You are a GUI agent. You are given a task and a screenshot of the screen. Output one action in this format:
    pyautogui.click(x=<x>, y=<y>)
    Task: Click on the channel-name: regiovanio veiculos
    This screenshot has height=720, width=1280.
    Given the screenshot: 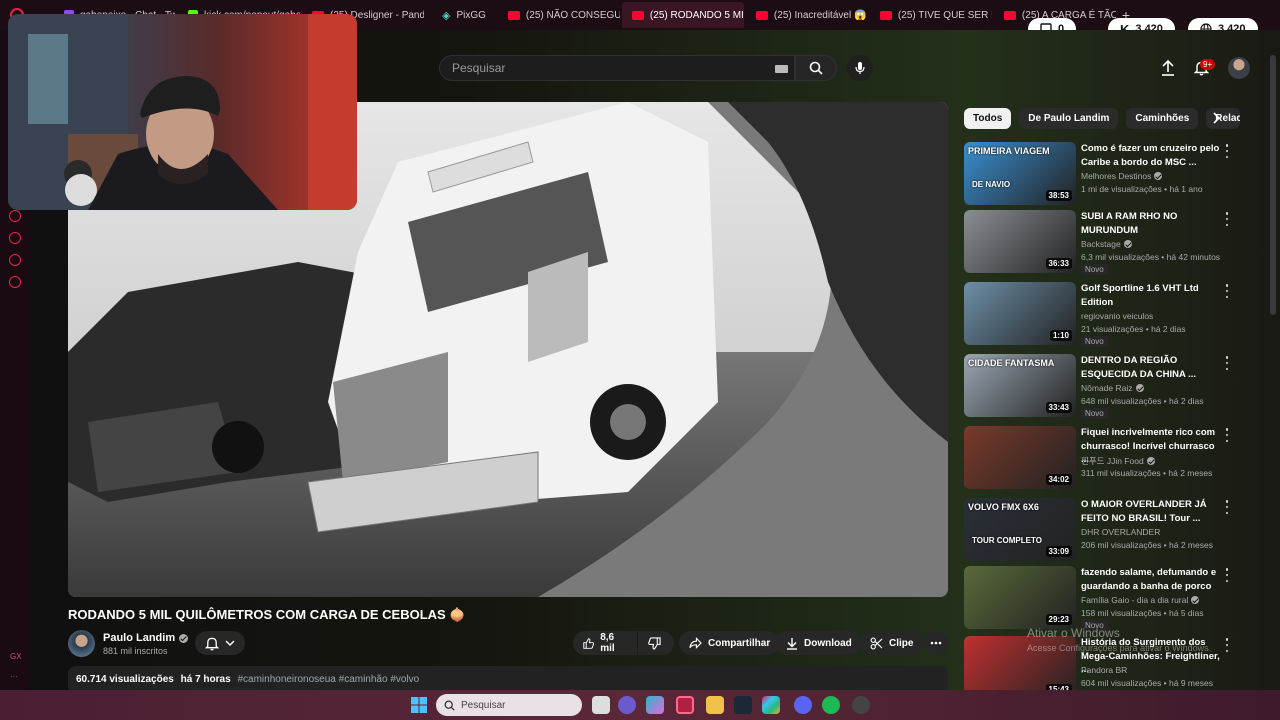 What is the action you would take?
    pyautogui.click(x=1117, y=316)
    